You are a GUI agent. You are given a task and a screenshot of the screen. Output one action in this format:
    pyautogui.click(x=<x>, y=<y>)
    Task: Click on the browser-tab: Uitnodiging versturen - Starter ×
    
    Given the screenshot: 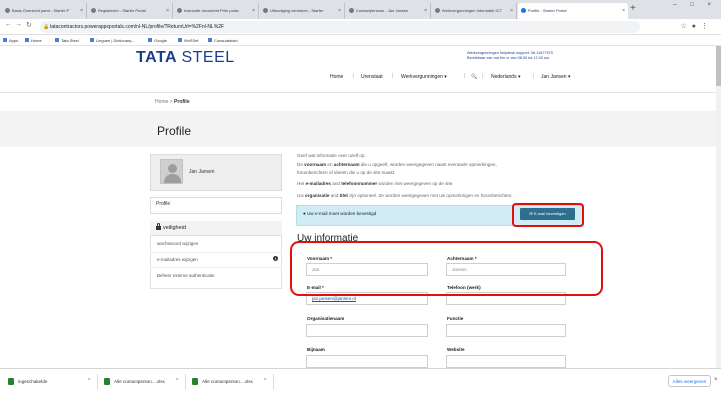 What is the action you would take?
    pyautogui.click(x=302, y=11)
    